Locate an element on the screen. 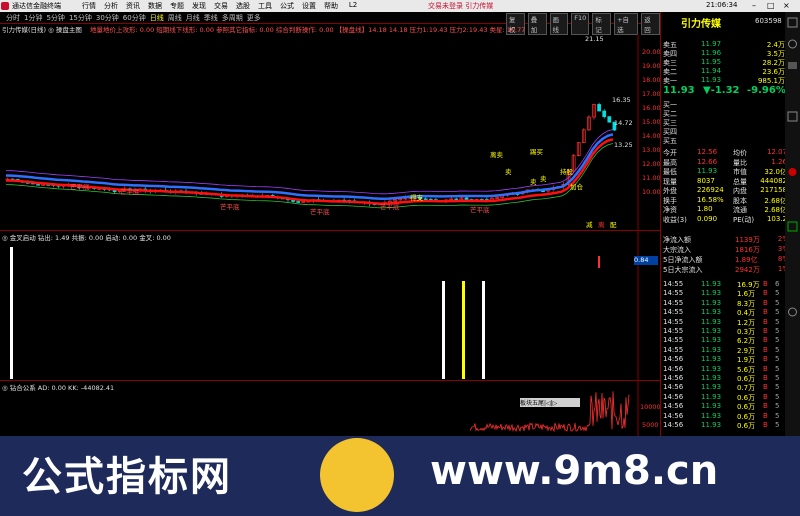 Image resolution: width=800 pixels, height=516 pixels. menu-item: 选股 is located at coordinates (243, 6).